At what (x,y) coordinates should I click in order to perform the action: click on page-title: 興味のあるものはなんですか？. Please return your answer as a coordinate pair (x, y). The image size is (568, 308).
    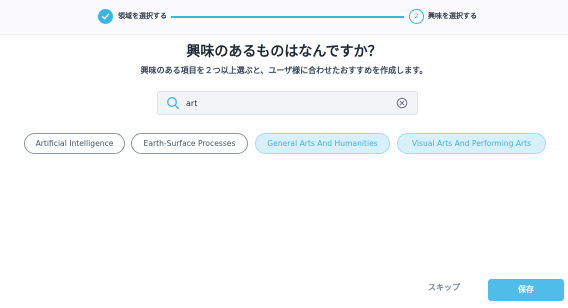
    Looking at the image, I should click on (284, 52).